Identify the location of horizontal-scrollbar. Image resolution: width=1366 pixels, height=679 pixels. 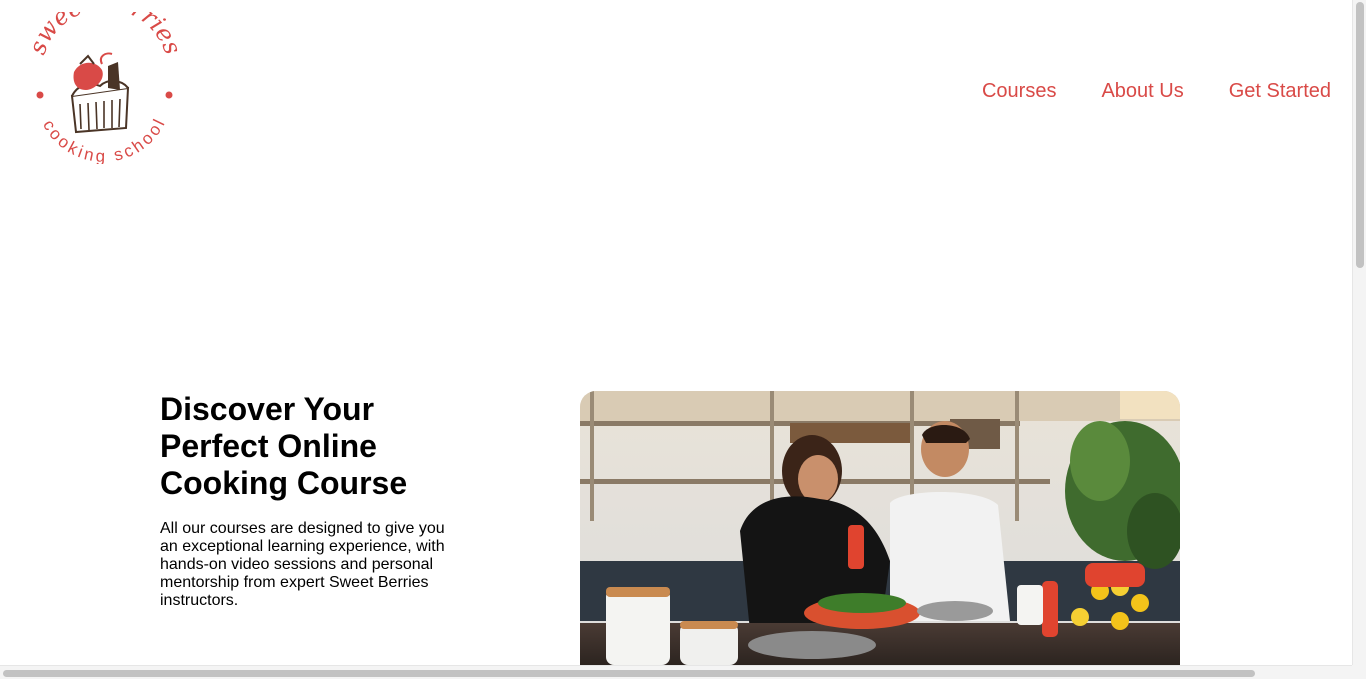
(676, 672).